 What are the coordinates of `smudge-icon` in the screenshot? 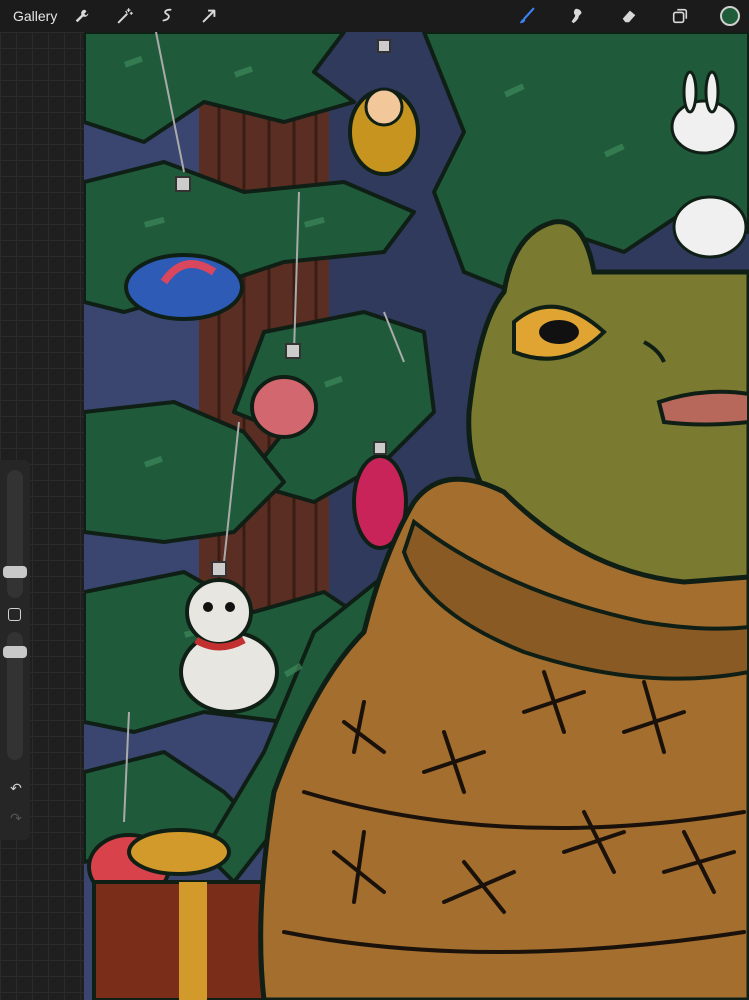 It's located at (577, 16).